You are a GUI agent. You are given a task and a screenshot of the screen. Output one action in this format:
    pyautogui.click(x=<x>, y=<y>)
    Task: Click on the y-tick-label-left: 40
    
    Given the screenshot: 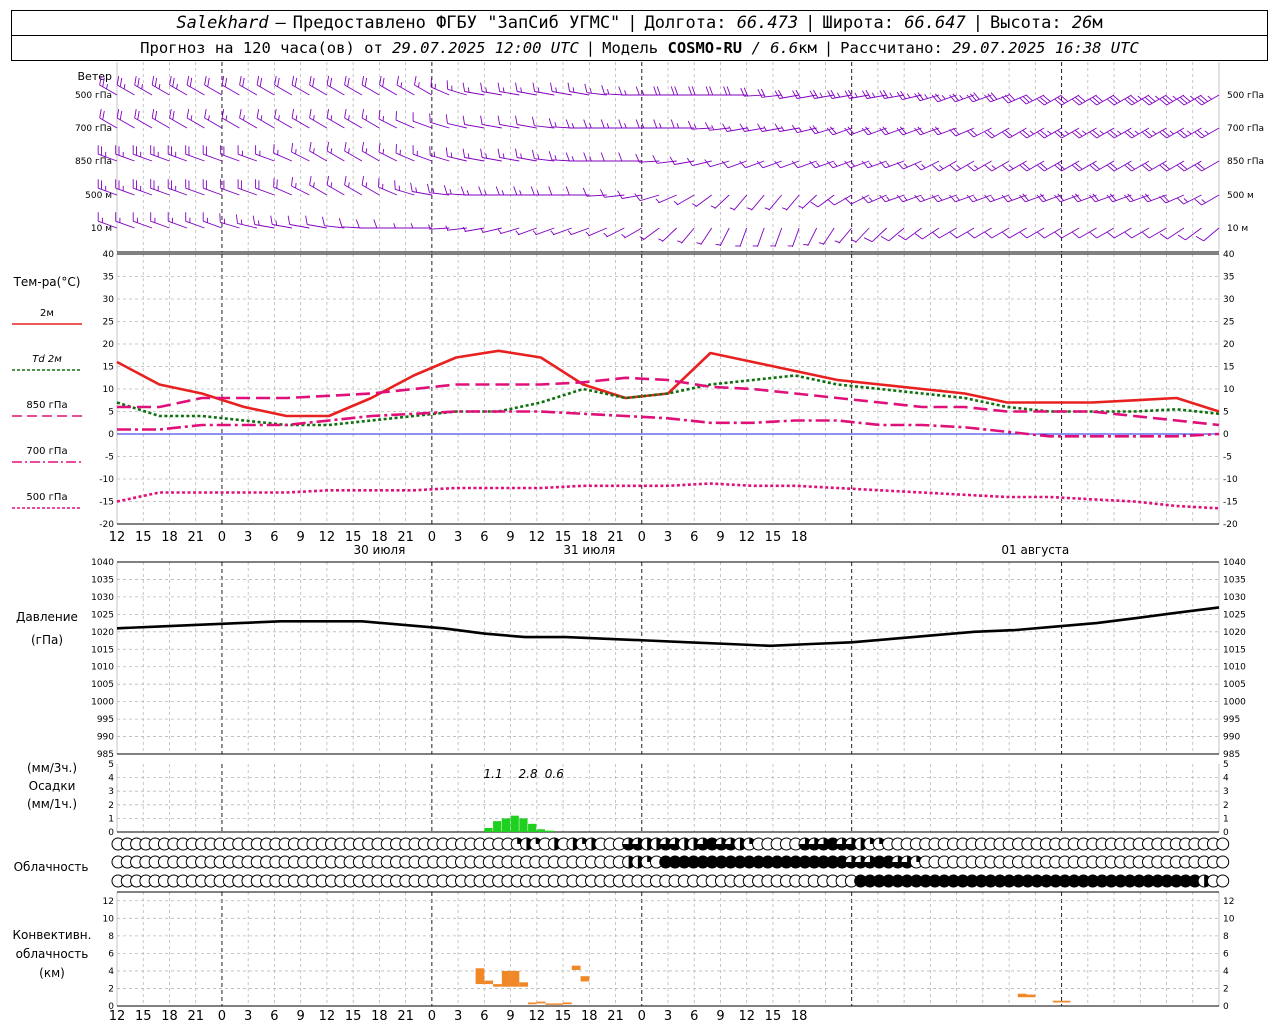 What is the action you would take?
    pyautogui.click(x=109, y=255)
    